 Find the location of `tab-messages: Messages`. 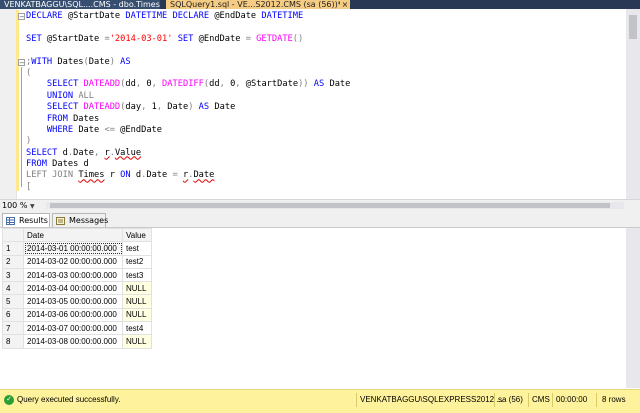

tab-messages: Messages is located at coordinates (80, 220).